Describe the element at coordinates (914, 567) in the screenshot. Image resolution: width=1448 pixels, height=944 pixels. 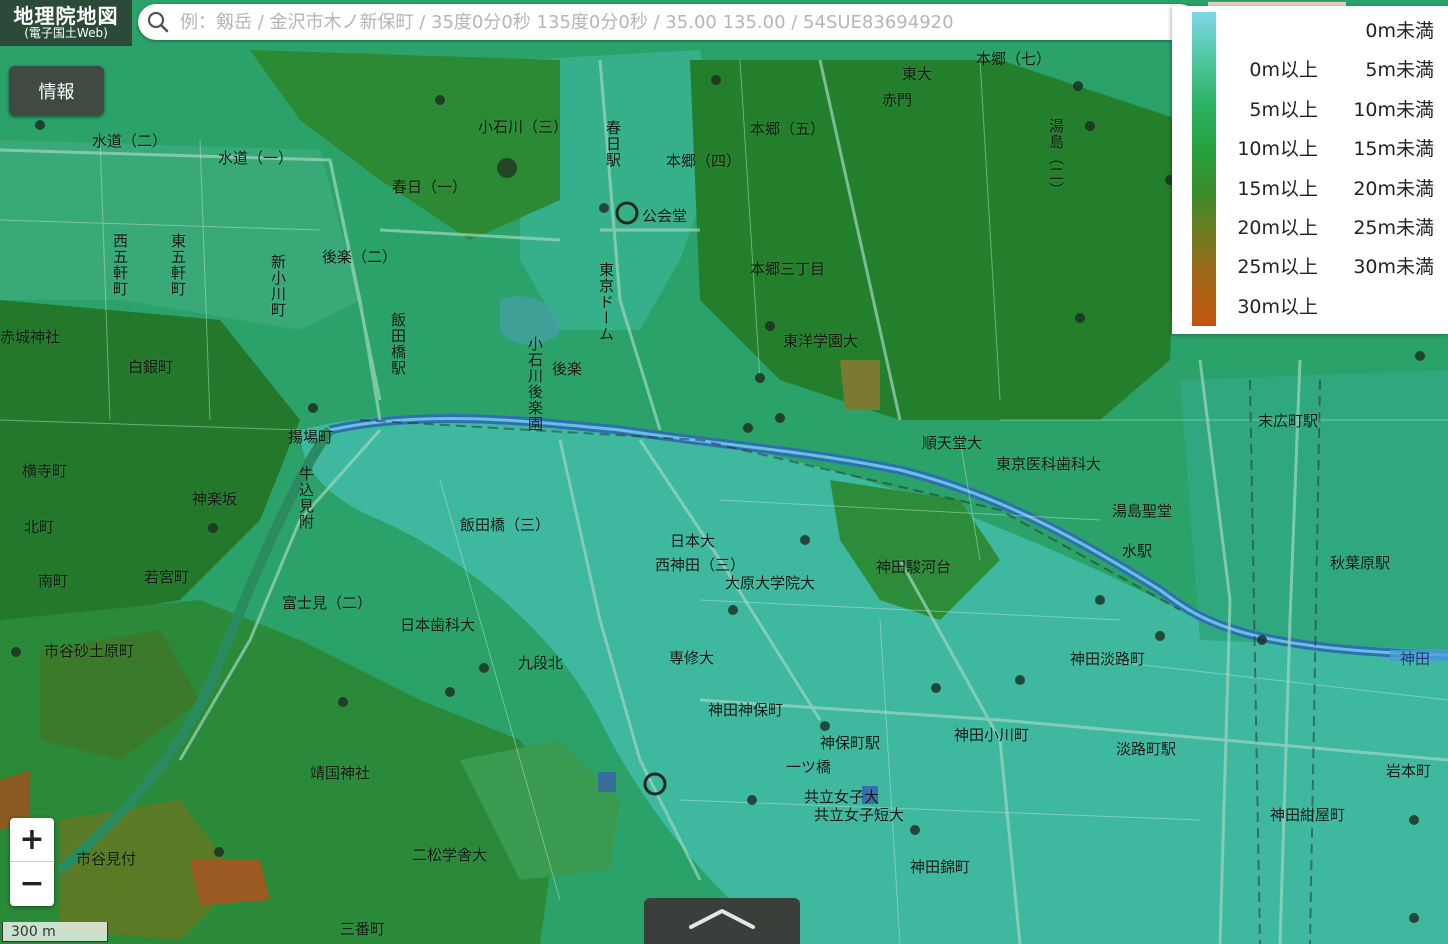
I see `place-label: 神田駿河台` at that location.